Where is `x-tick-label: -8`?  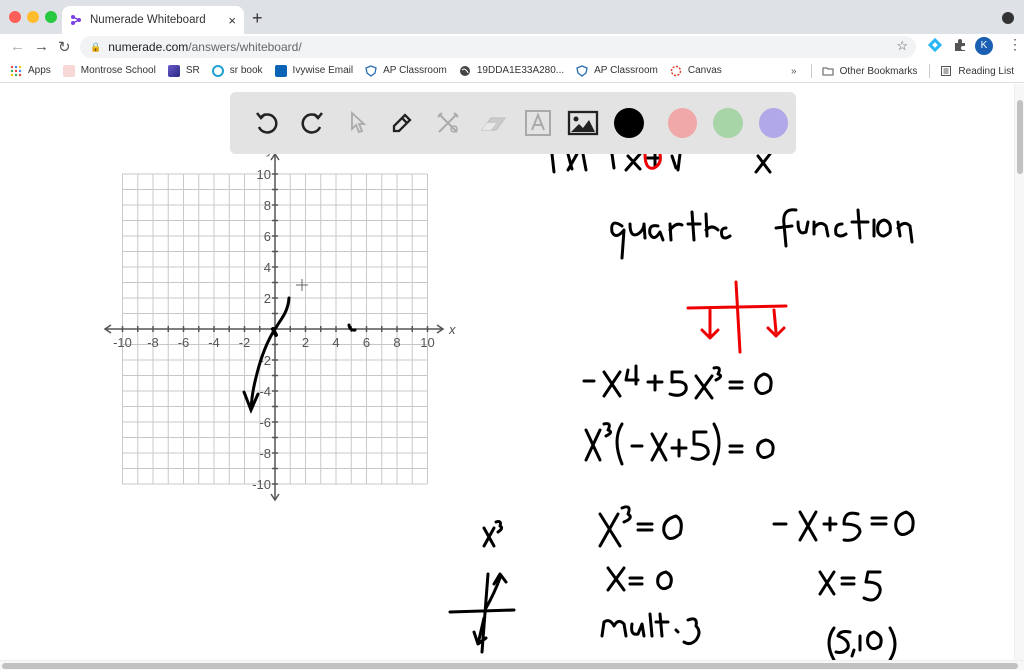
x-tick-label: -8 is located at coordinates (153, 342).